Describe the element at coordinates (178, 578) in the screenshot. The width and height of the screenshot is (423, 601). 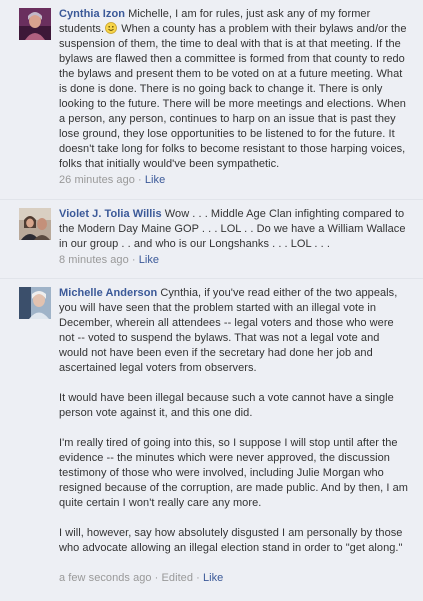
I see `edited-label: Edited` at that location.